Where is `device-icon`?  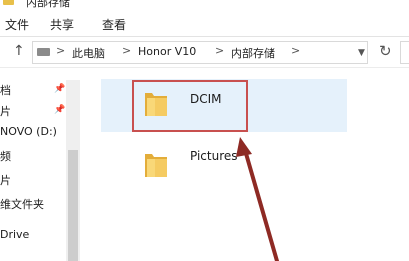
device-icon is located at coordinates (43, 52).